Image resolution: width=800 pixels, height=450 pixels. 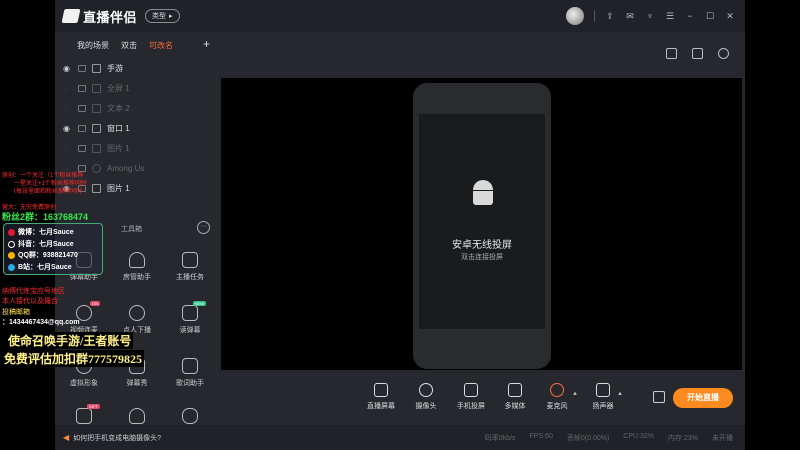 I want to click on start-stream-button: 开始直播, so click(x=703, y=398).